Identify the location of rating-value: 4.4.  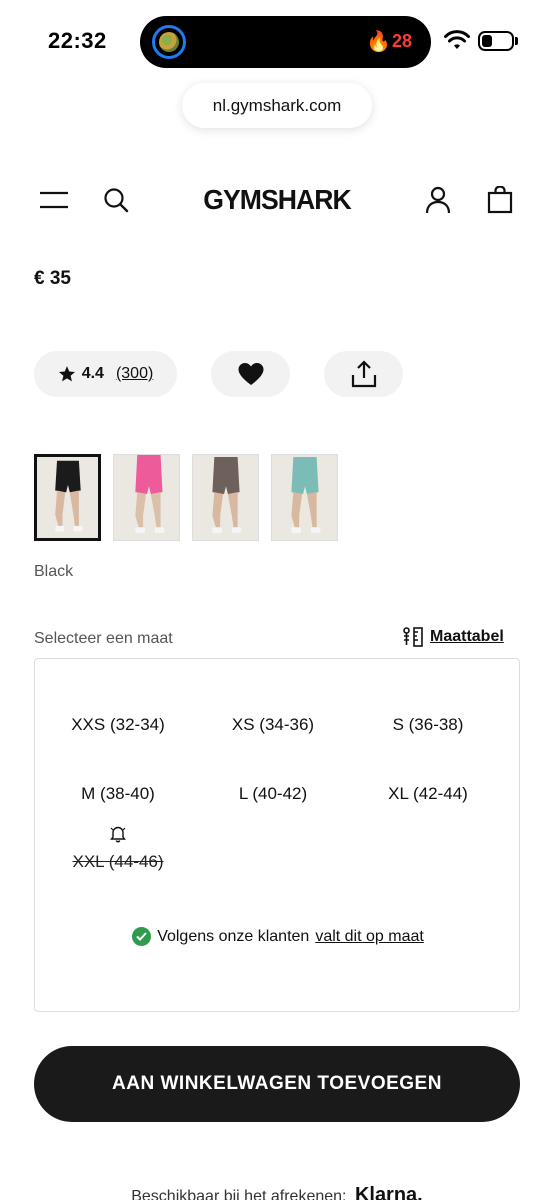
(92, 373).